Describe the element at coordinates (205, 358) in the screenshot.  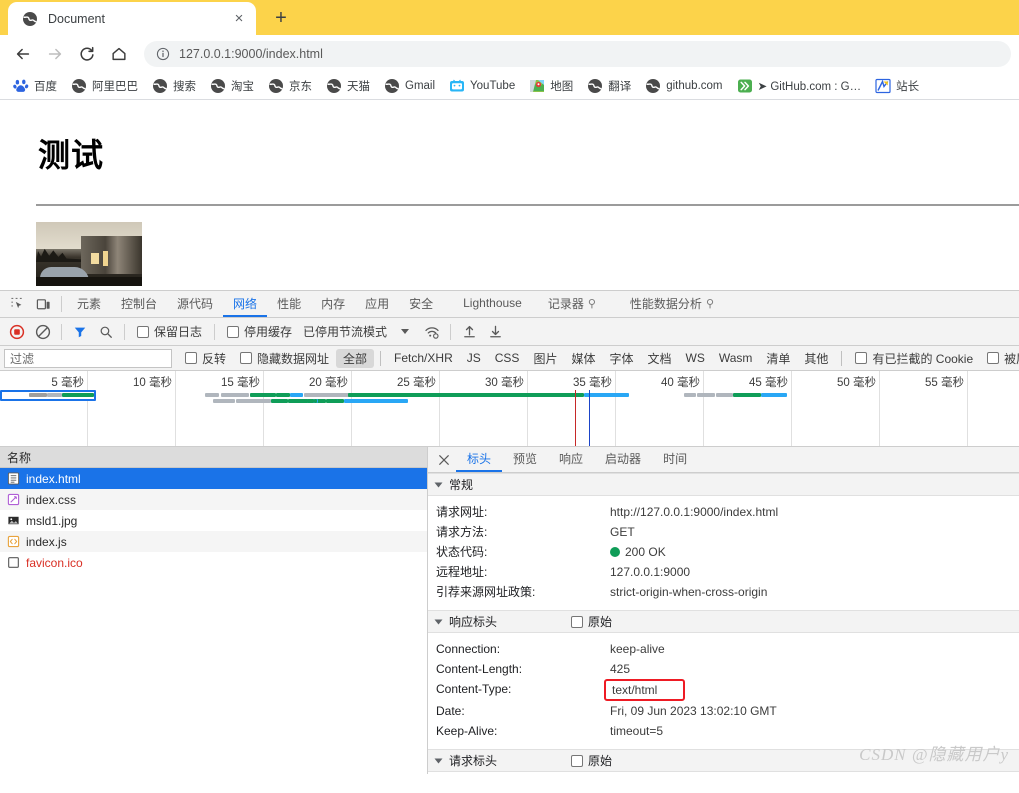
I see `invert-checkbox: 反转` at that location.